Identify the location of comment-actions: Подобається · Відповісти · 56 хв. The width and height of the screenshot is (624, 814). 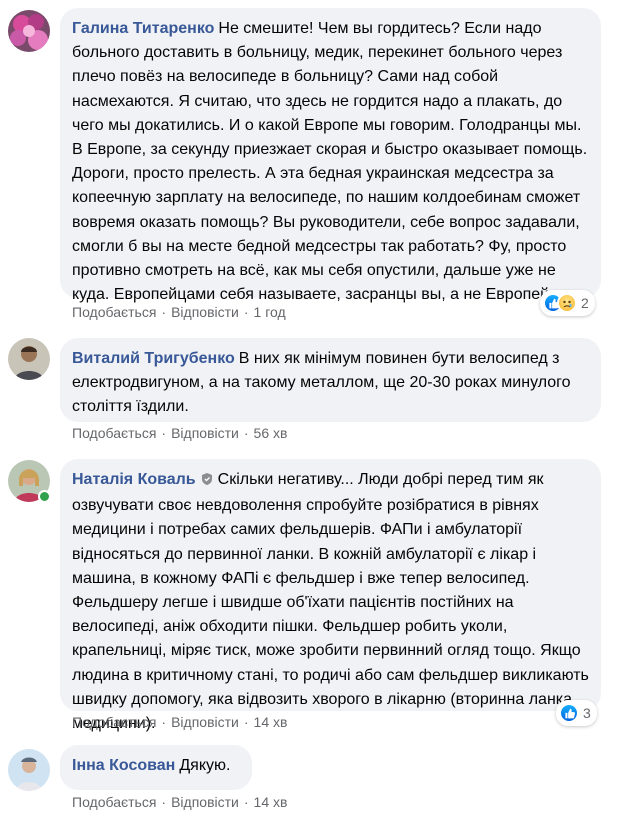
(179, 433).